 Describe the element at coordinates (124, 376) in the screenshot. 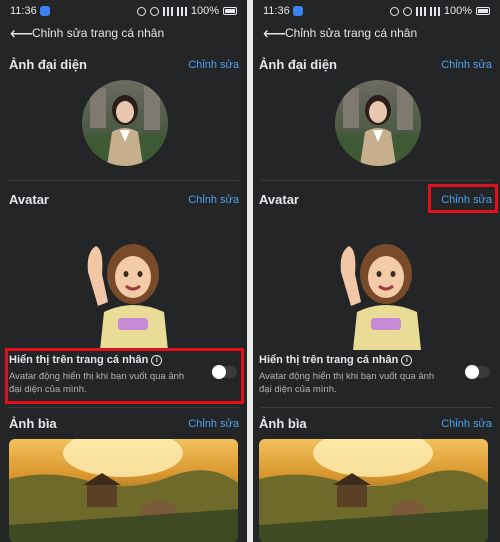

I see `highlight-box-toggle` at that location.